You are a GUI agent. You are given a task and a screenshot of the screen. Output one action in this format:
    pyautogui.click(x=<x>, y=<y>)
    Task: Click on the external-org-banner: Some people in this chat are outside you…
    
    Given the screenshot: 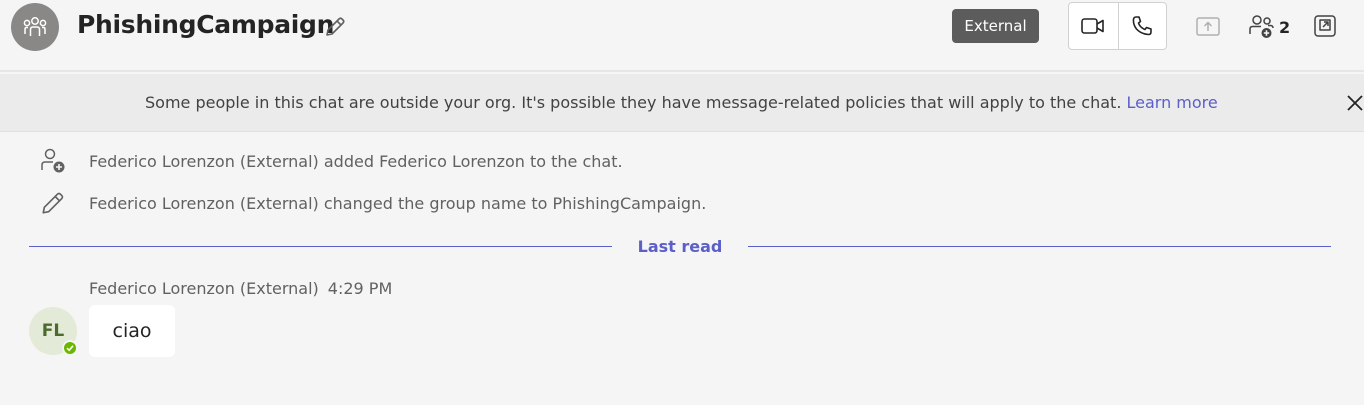 What is the action you would take?
    pyautogui.click(x=682, y=103)
    